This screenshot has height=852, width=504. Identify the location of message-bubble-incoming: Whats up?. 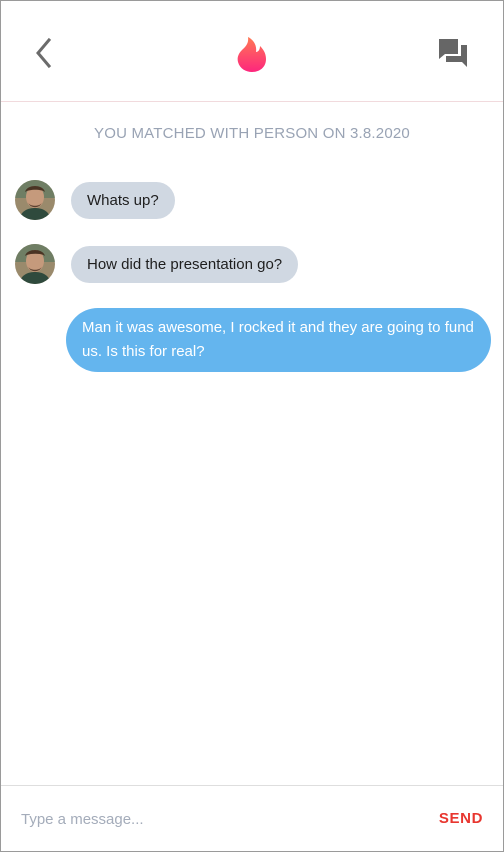
(123, 200).